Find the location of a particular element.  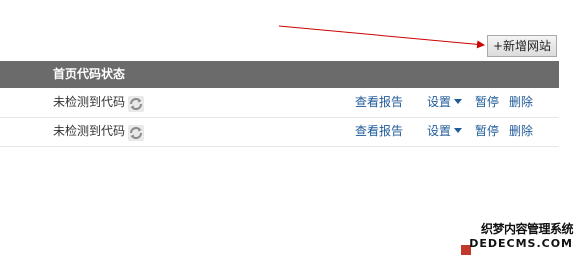

watermark-line-1: 织梦内容管理系统 is located at coordinates (527, 229).